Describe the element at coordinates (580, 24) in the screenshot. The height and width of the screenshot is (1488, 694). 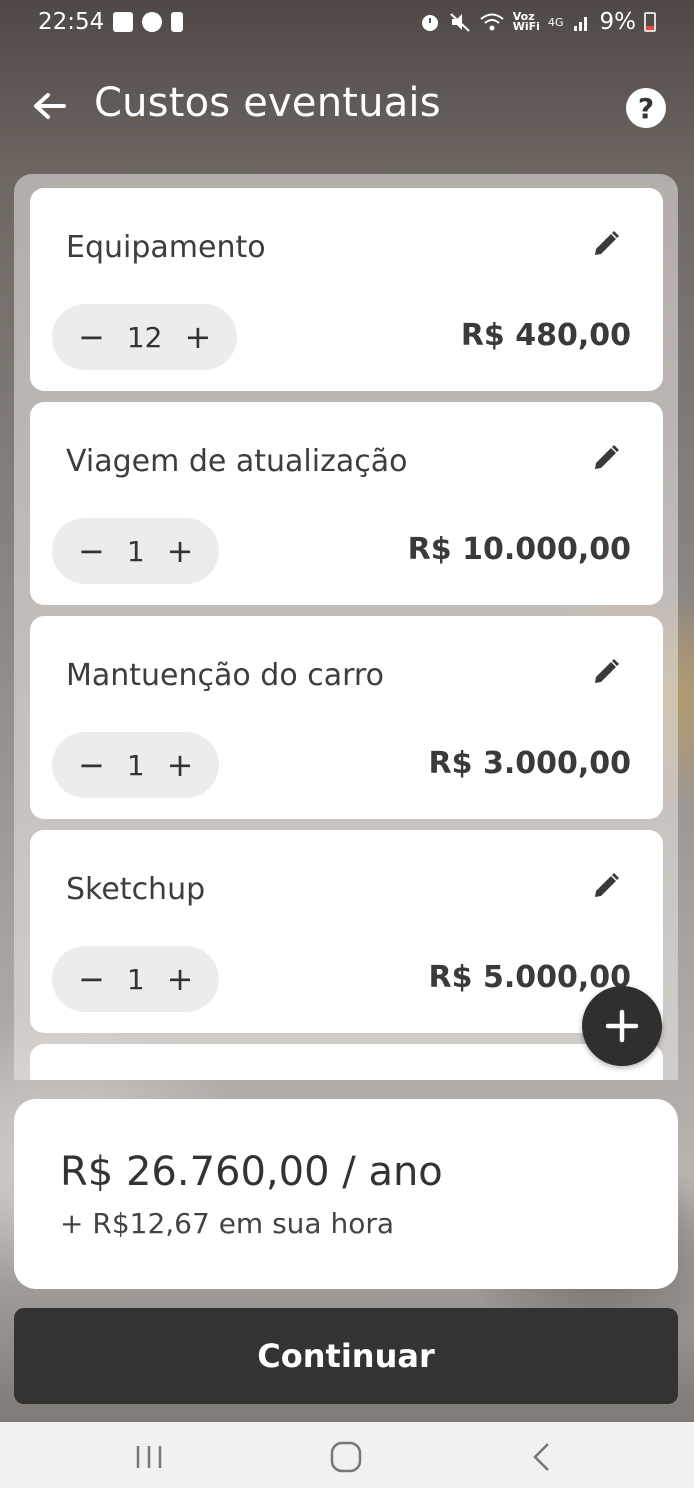
I see `signal-icon` at that location.